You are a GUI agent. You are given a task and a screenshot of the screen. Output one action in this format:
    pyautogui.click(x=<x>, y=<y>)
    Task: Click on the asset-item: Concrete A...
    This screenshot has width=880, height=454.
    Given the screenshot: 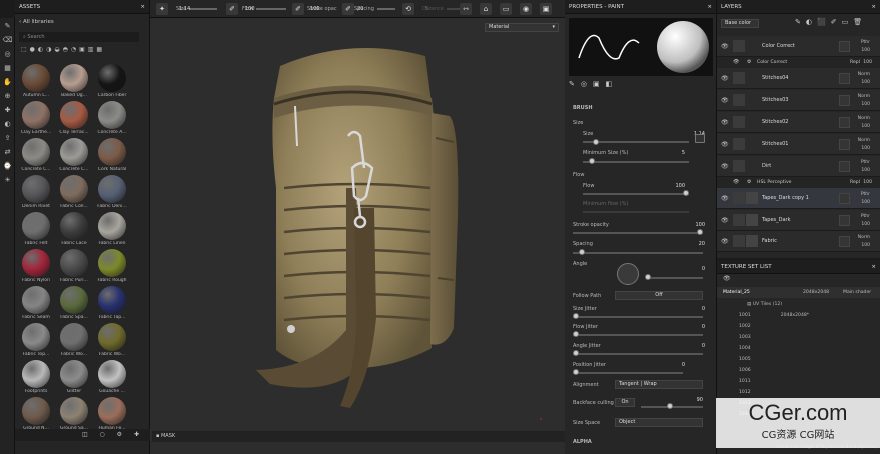 What is the action you would take?
    pyautogui.click(x=112, y=119)
    